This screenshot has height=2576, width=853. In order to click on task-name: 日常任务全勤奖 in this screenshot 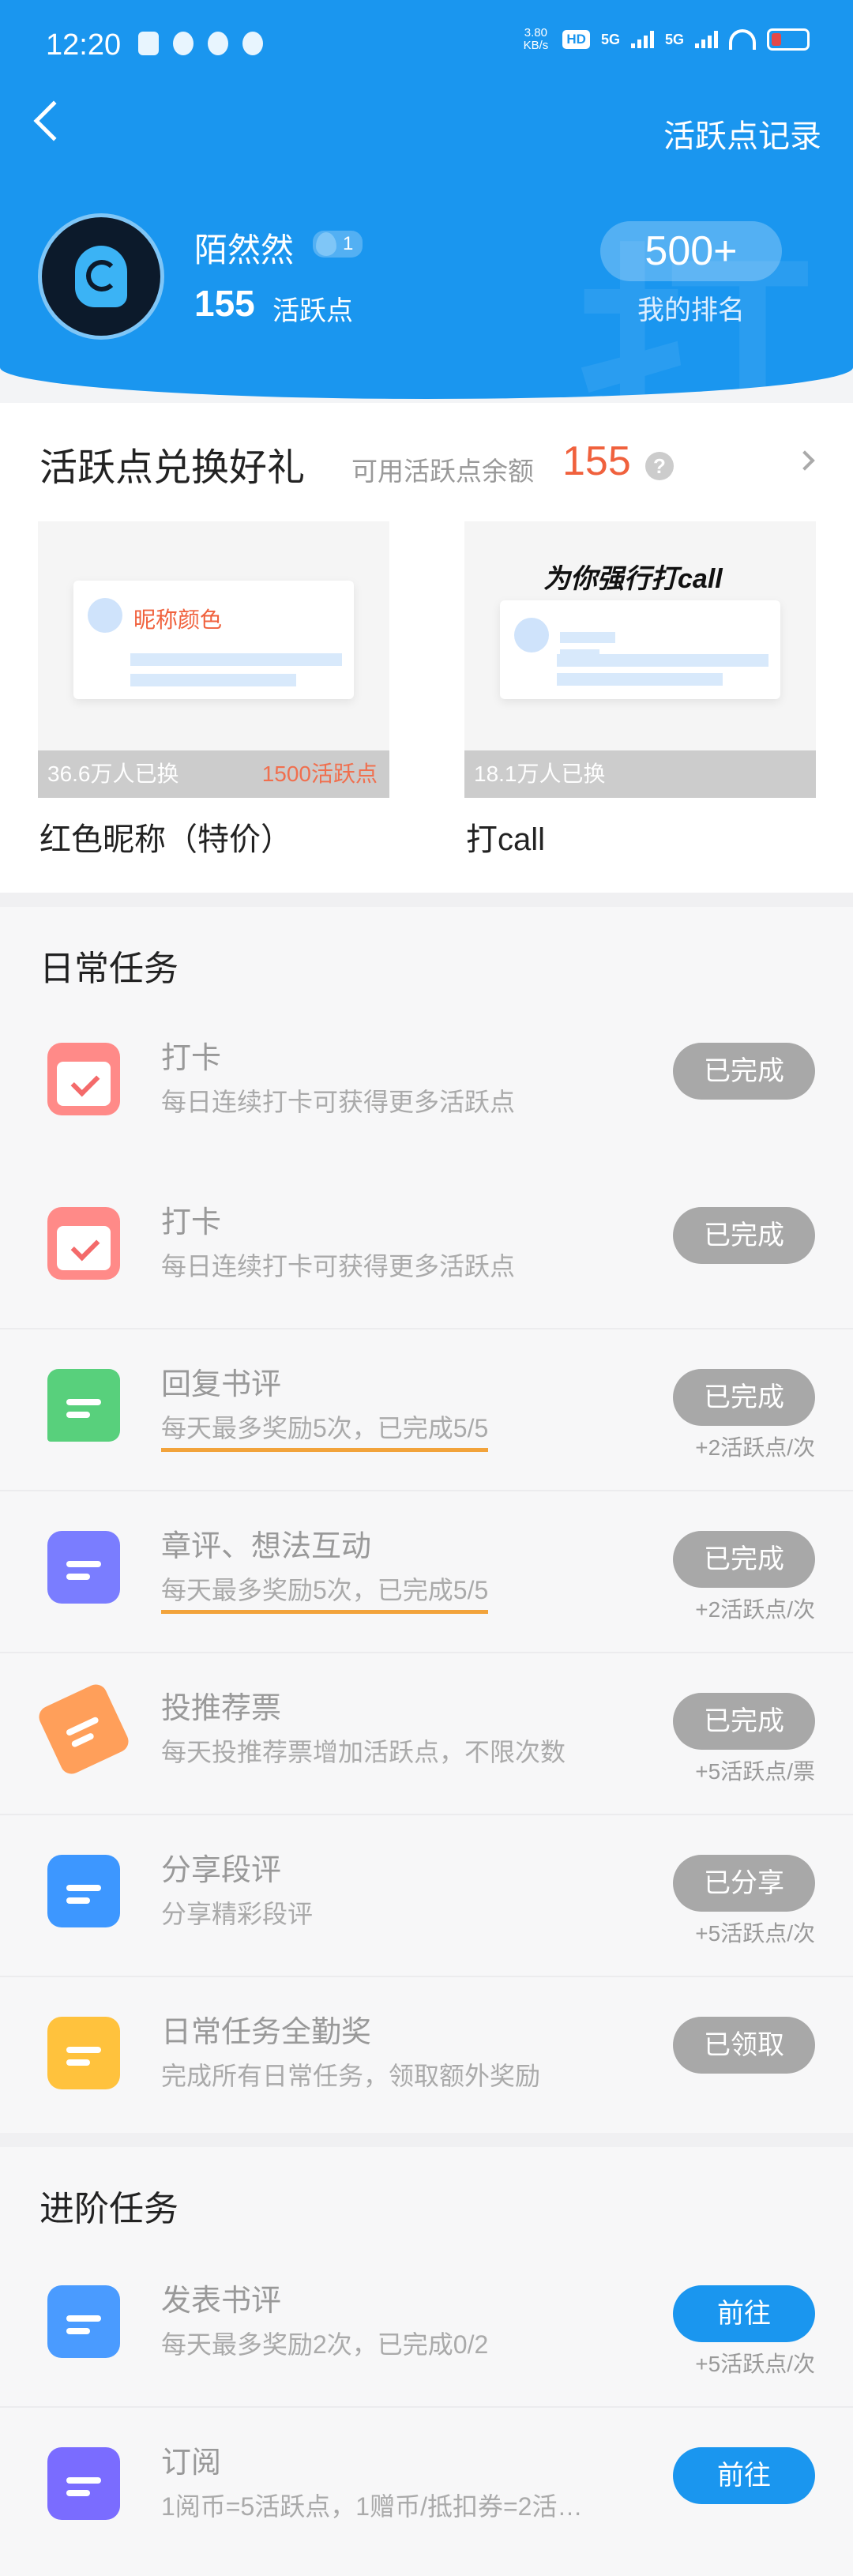, I will do `click(266, 2033)`.